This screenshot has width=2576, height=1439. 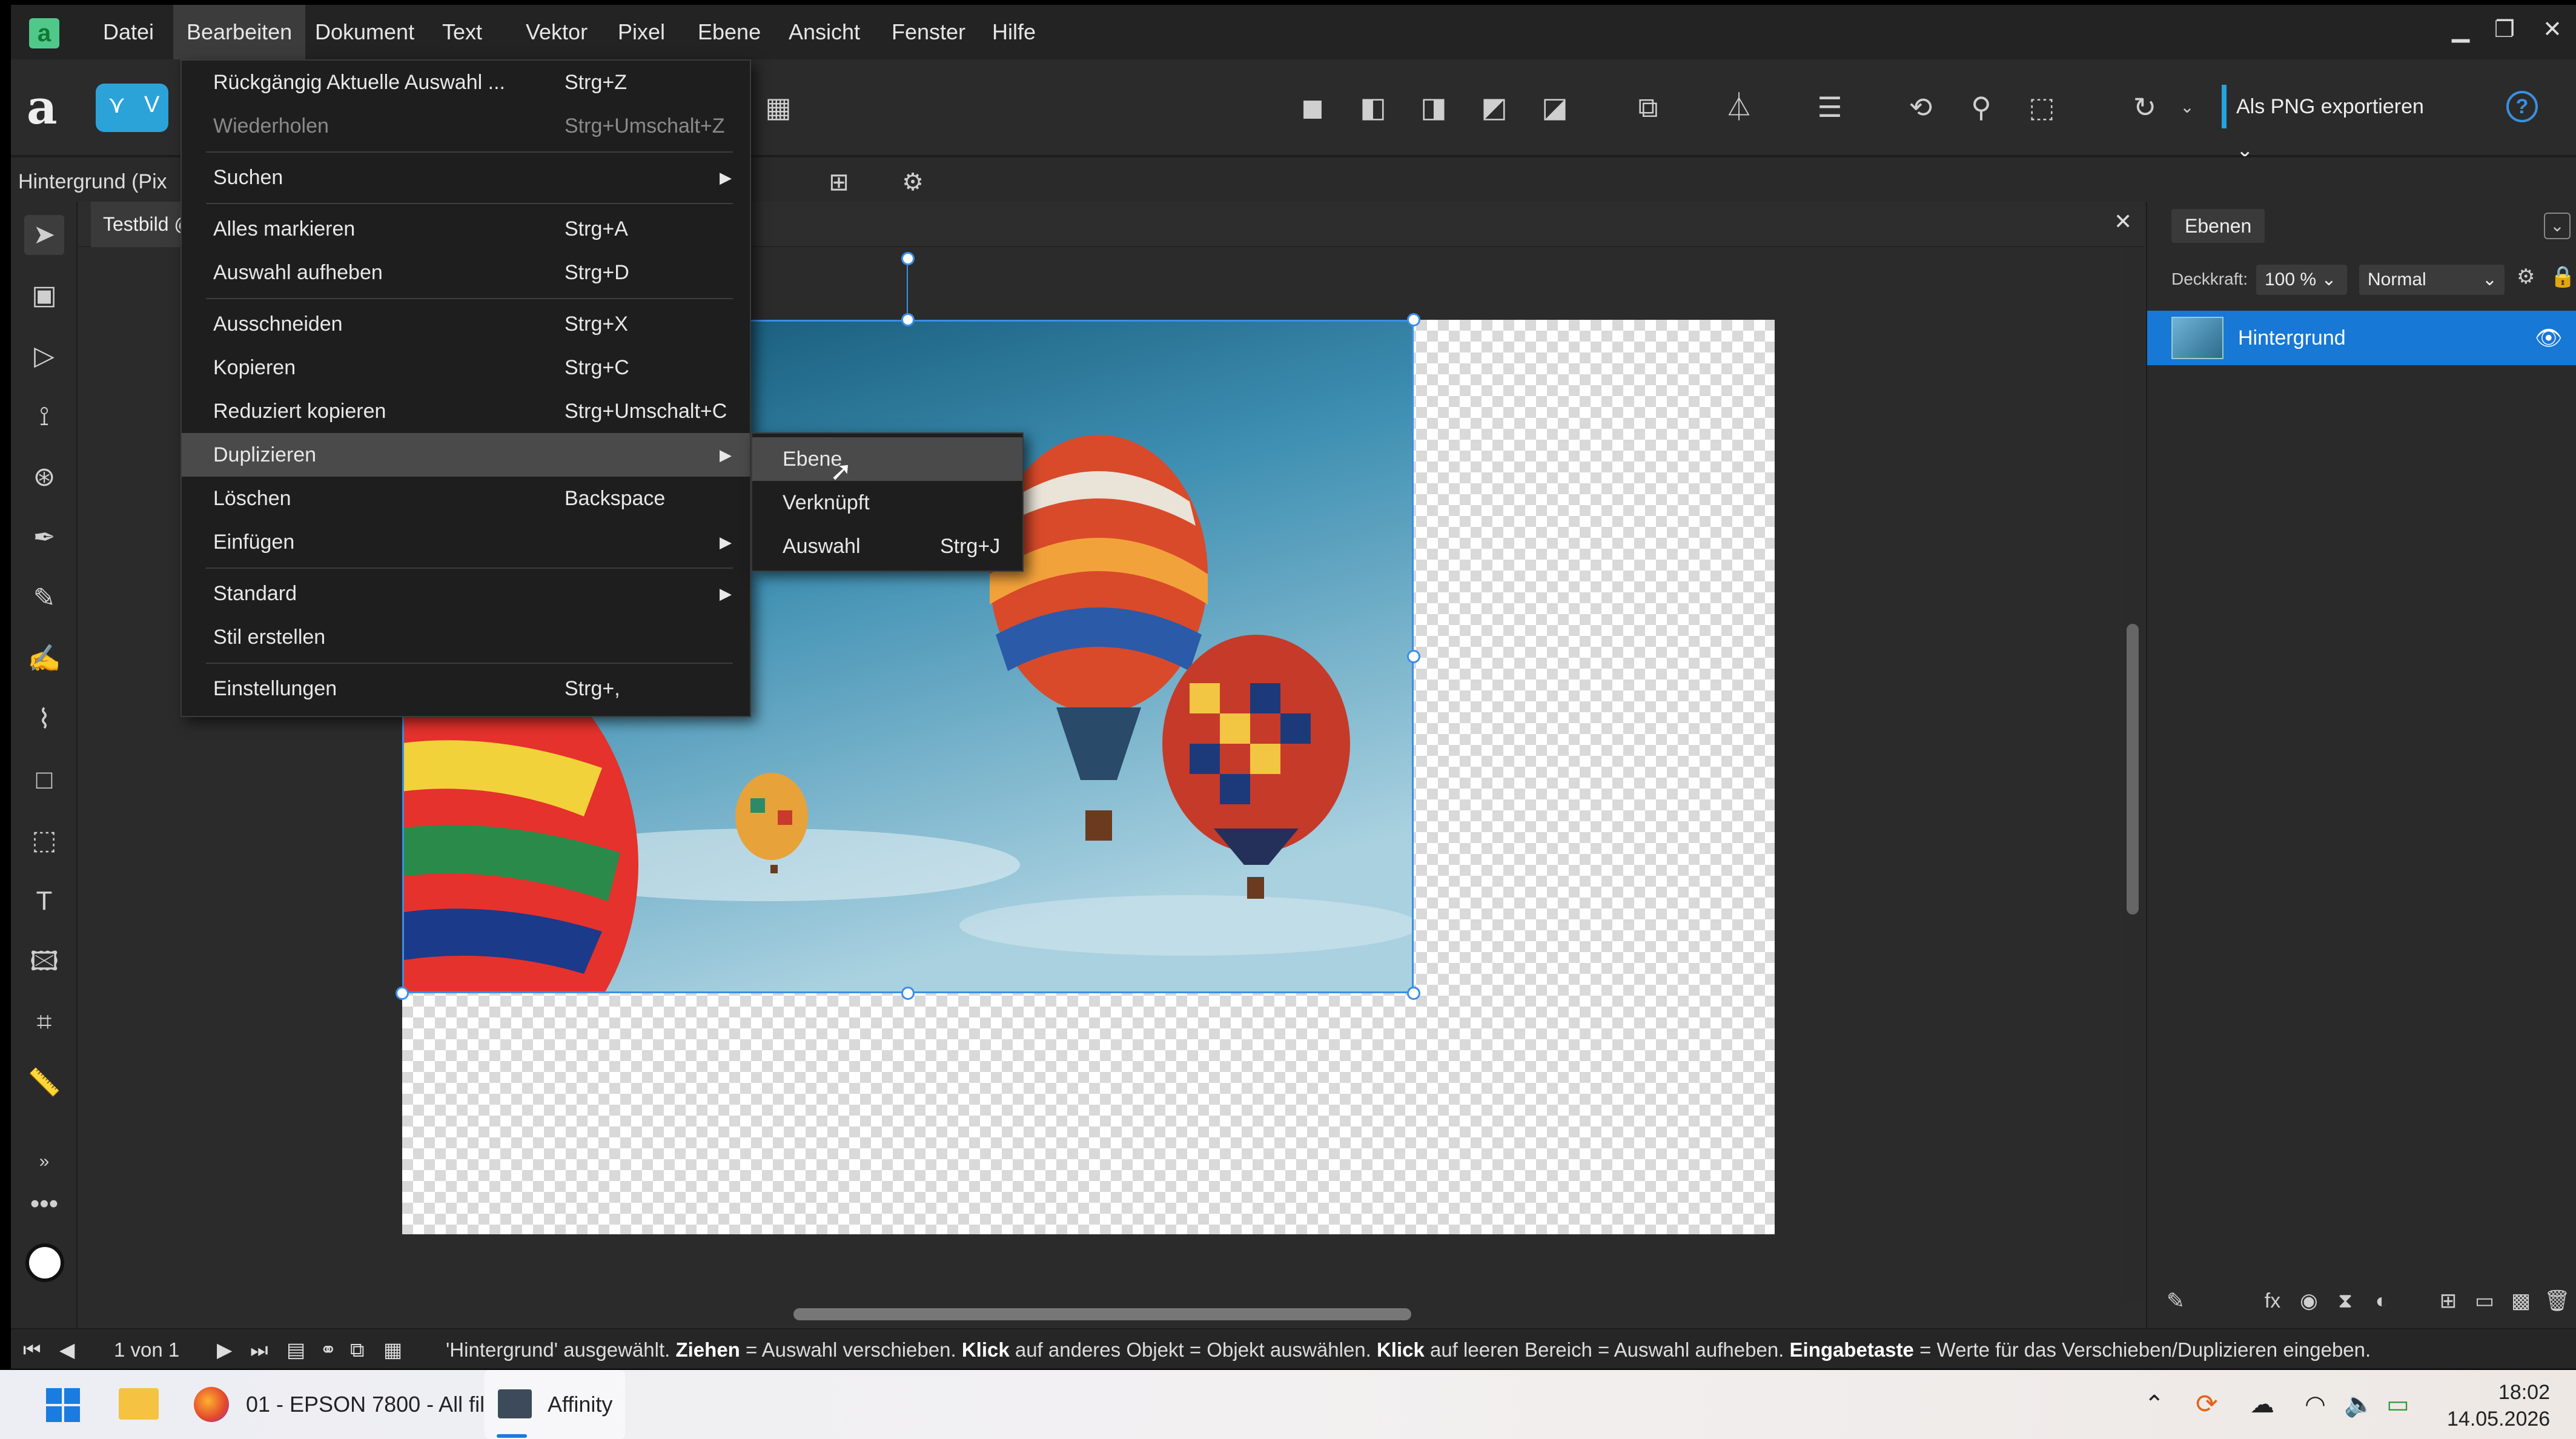 I want to click on resize-handle-t, so click(x=908, y=319).